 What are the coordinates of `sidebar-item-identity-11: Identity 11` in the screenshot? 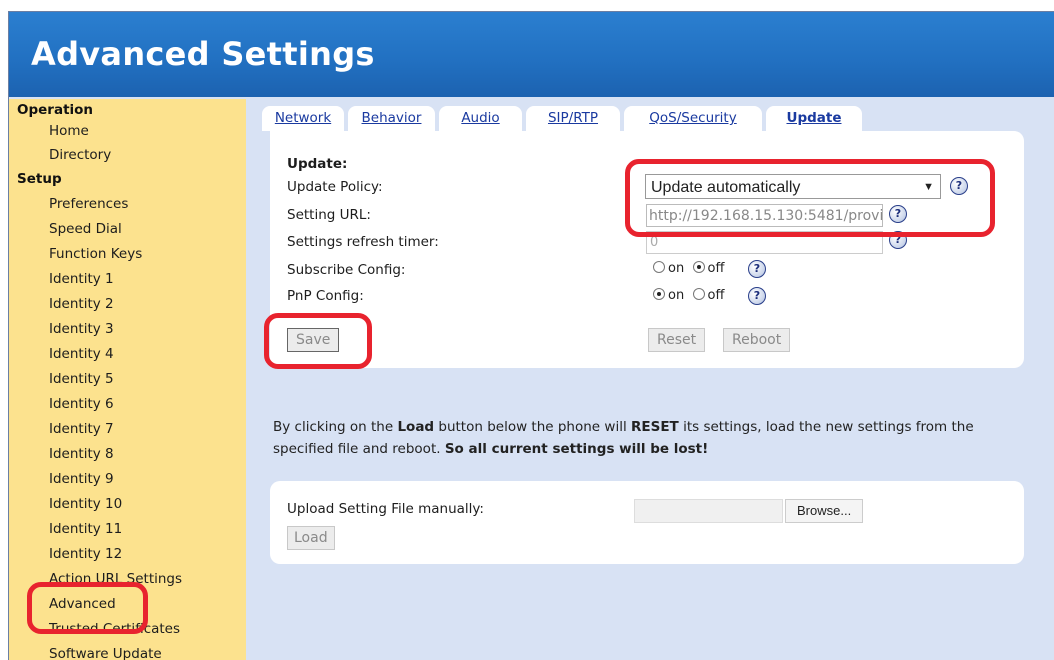 It's located at (127, 529).